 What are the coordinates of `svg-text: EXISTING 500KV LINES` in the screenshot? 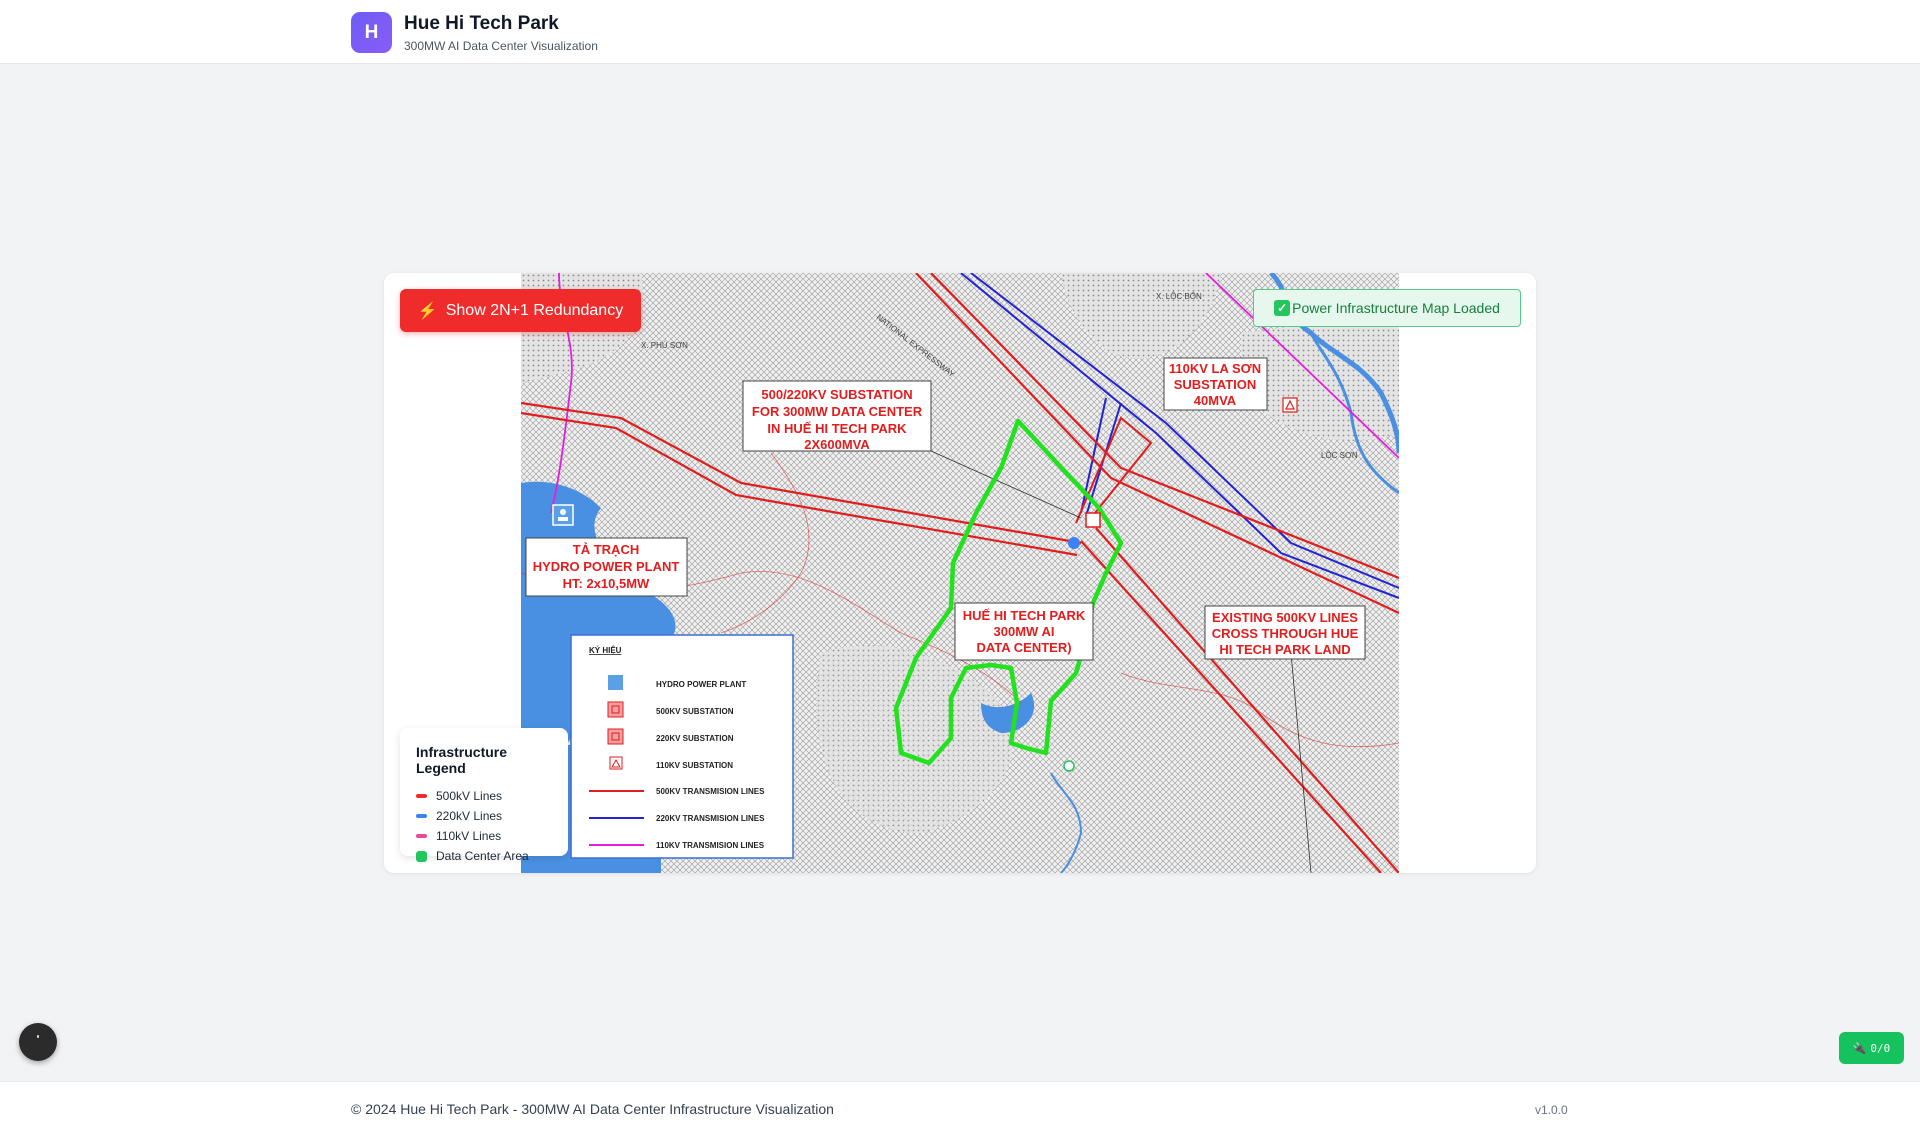 It's located at (1285, 617).